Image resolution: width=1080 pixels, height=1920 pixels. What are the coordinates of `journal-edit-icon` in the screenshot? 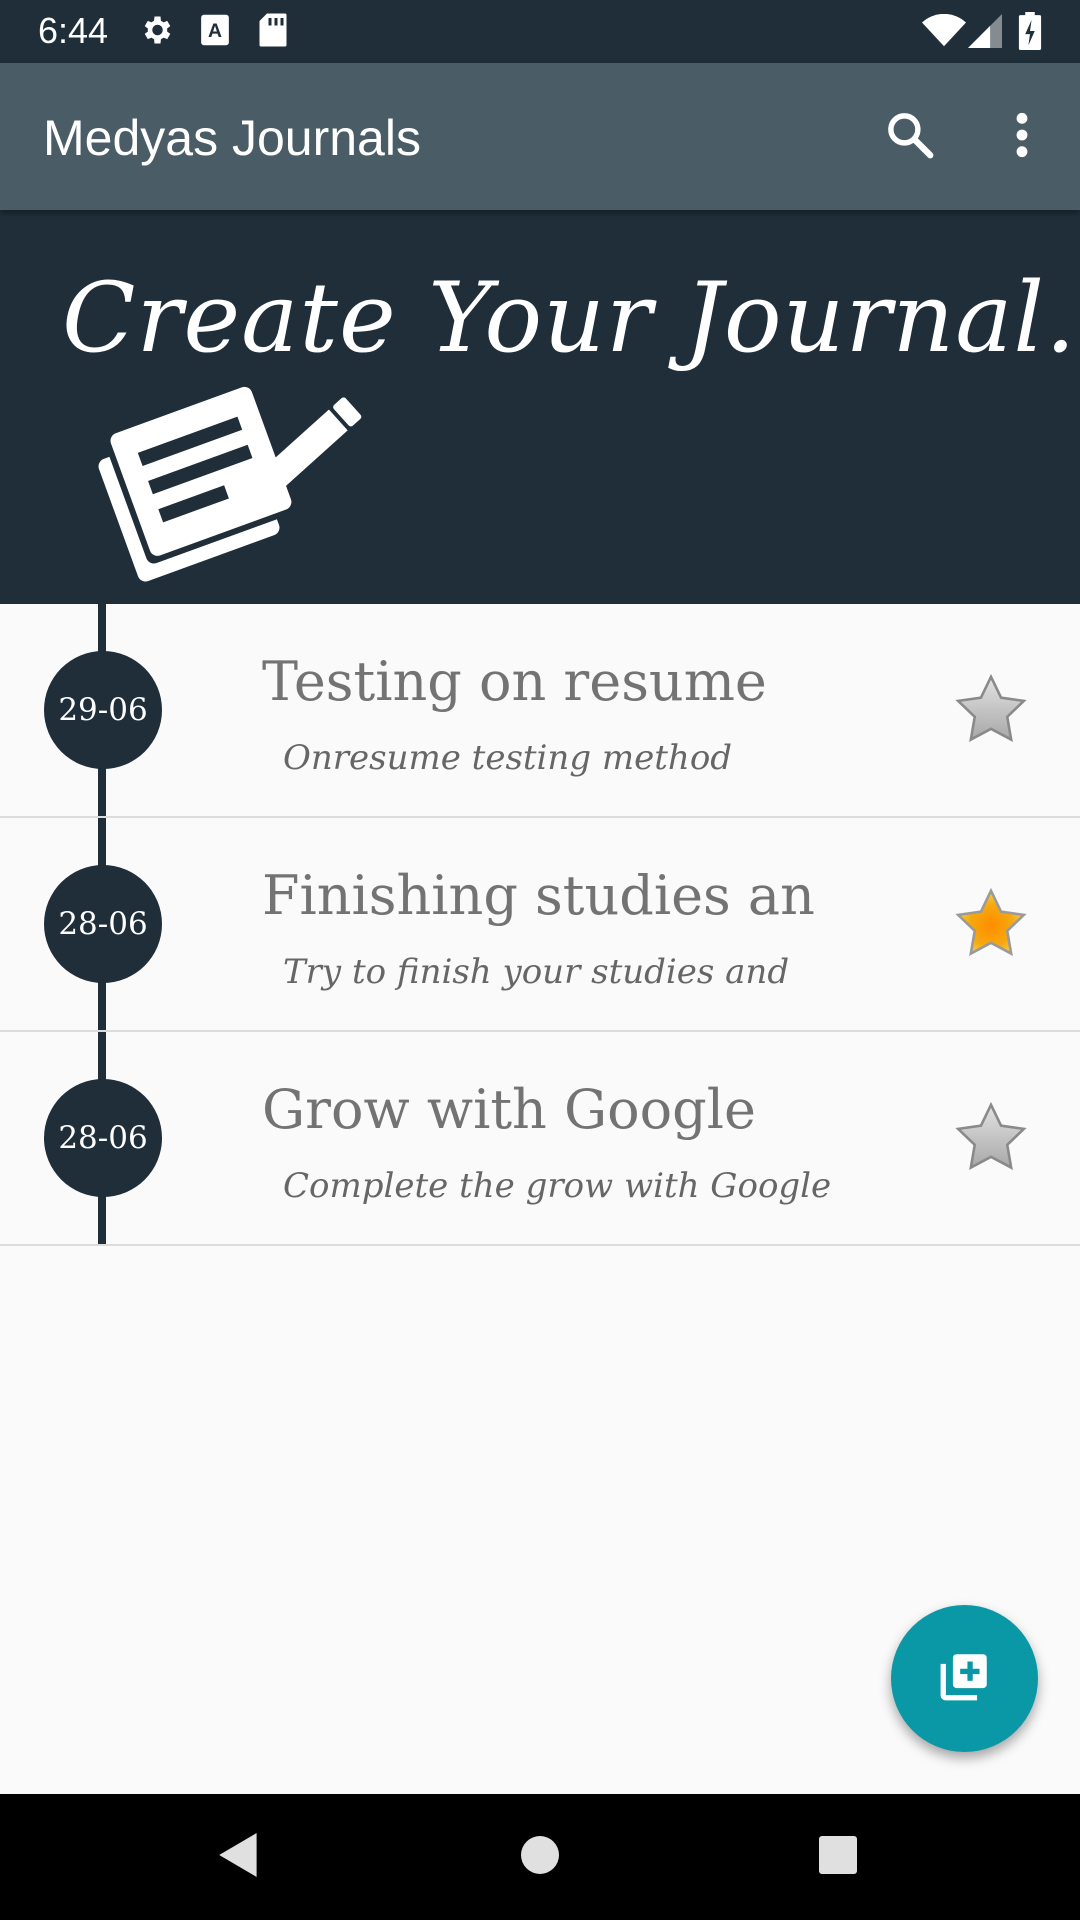 It's located at (236, 482).